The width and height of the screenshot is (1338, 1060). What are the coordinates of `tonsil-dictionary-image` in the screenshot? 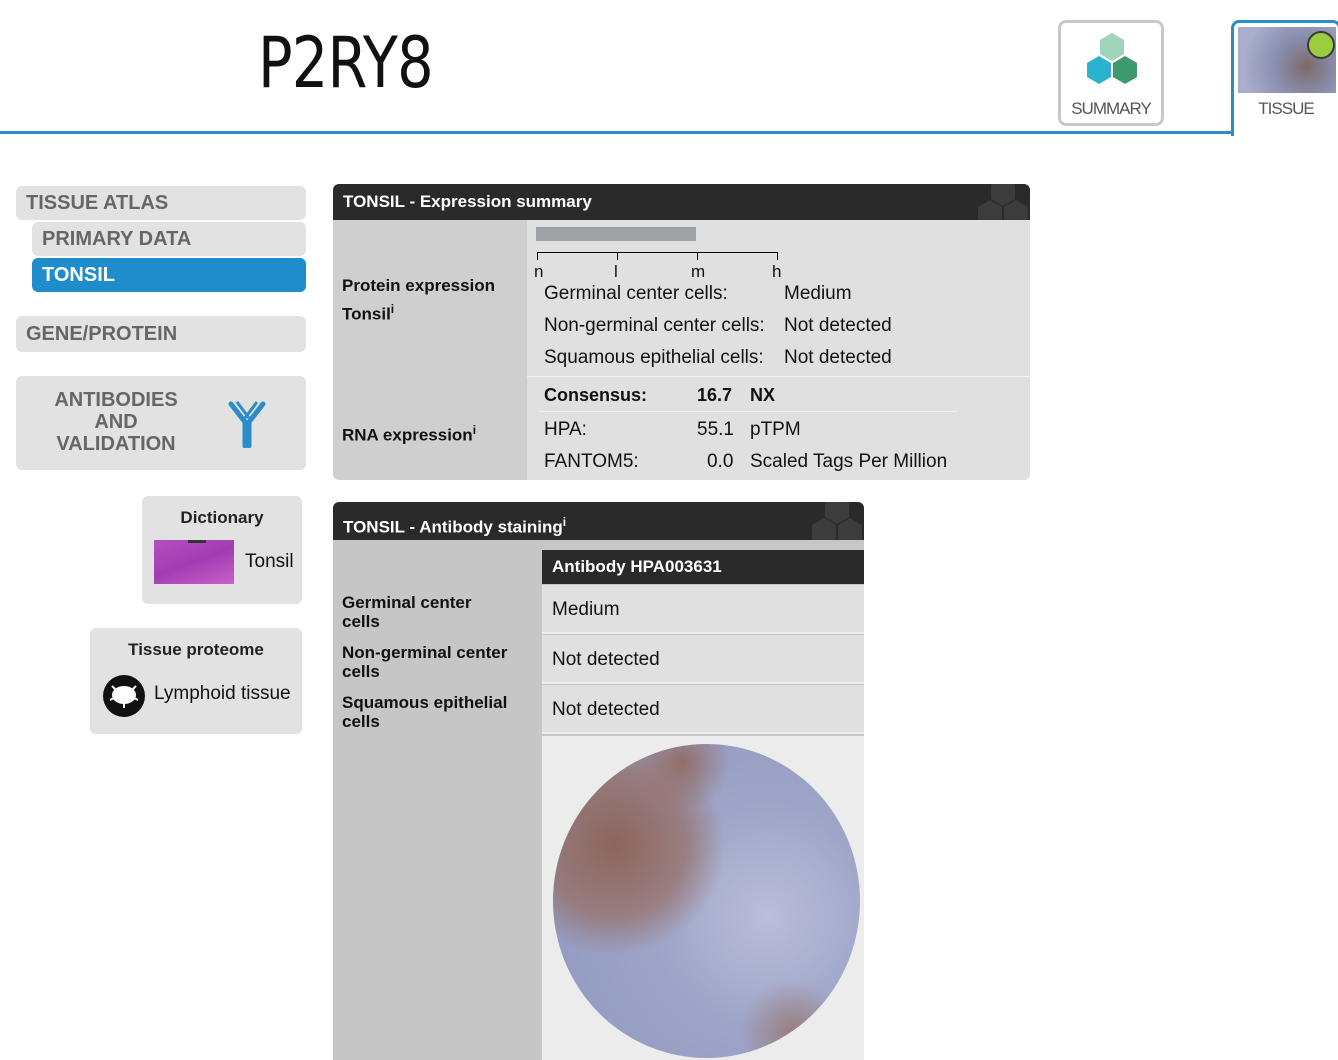 It's located at (194, 562).